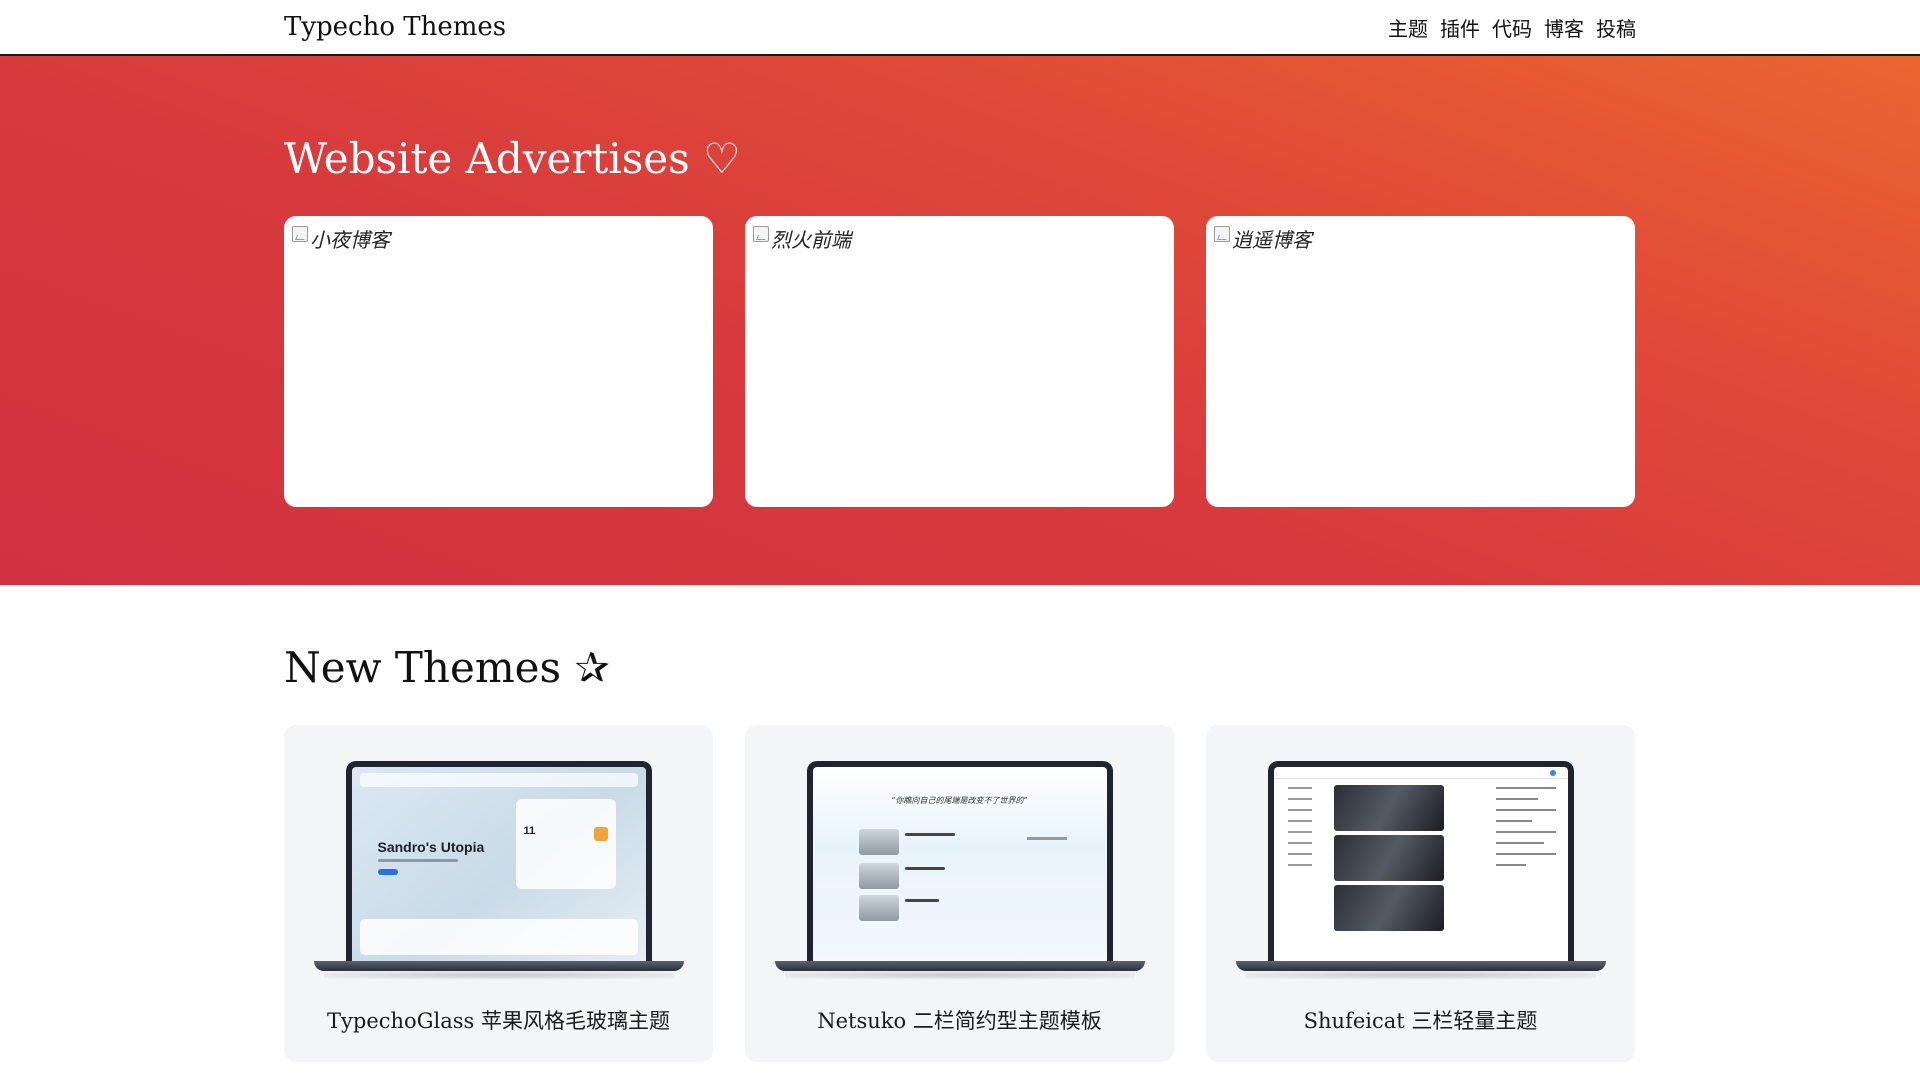 The width and height of the screenshot is (1920, 1080). I want to click on new-themes-heading: New Themes ✰, so click(447, 667).